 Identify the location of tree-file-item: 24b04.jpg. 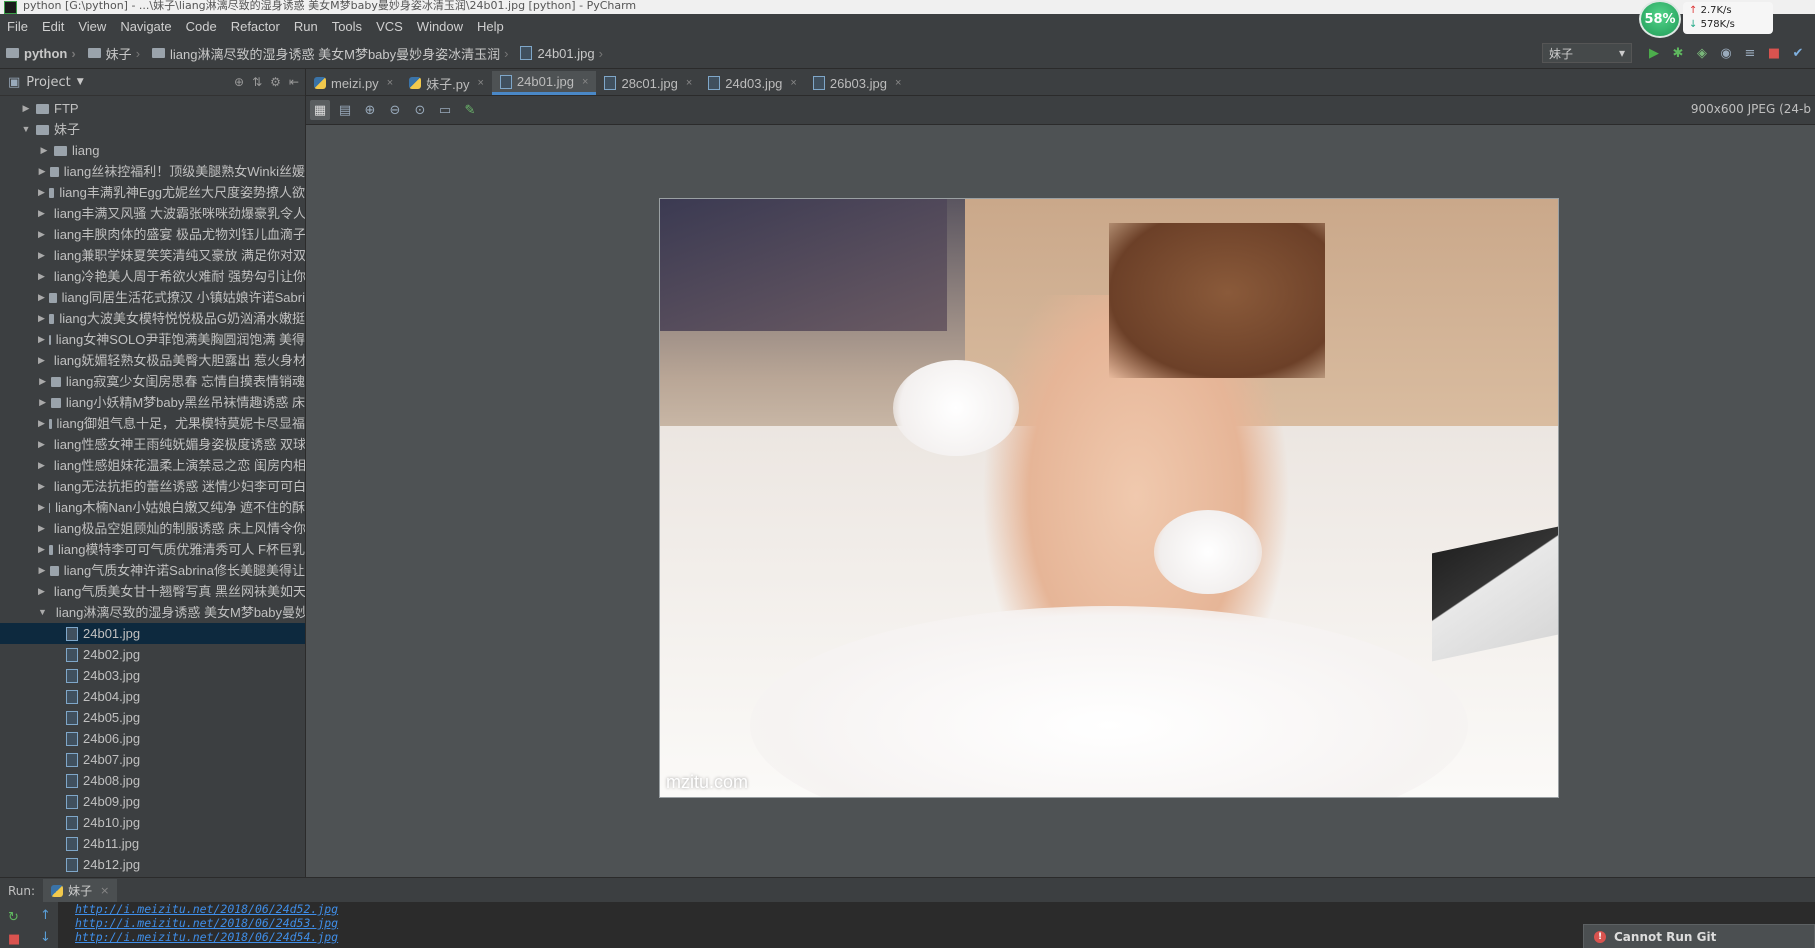
(152, 696).